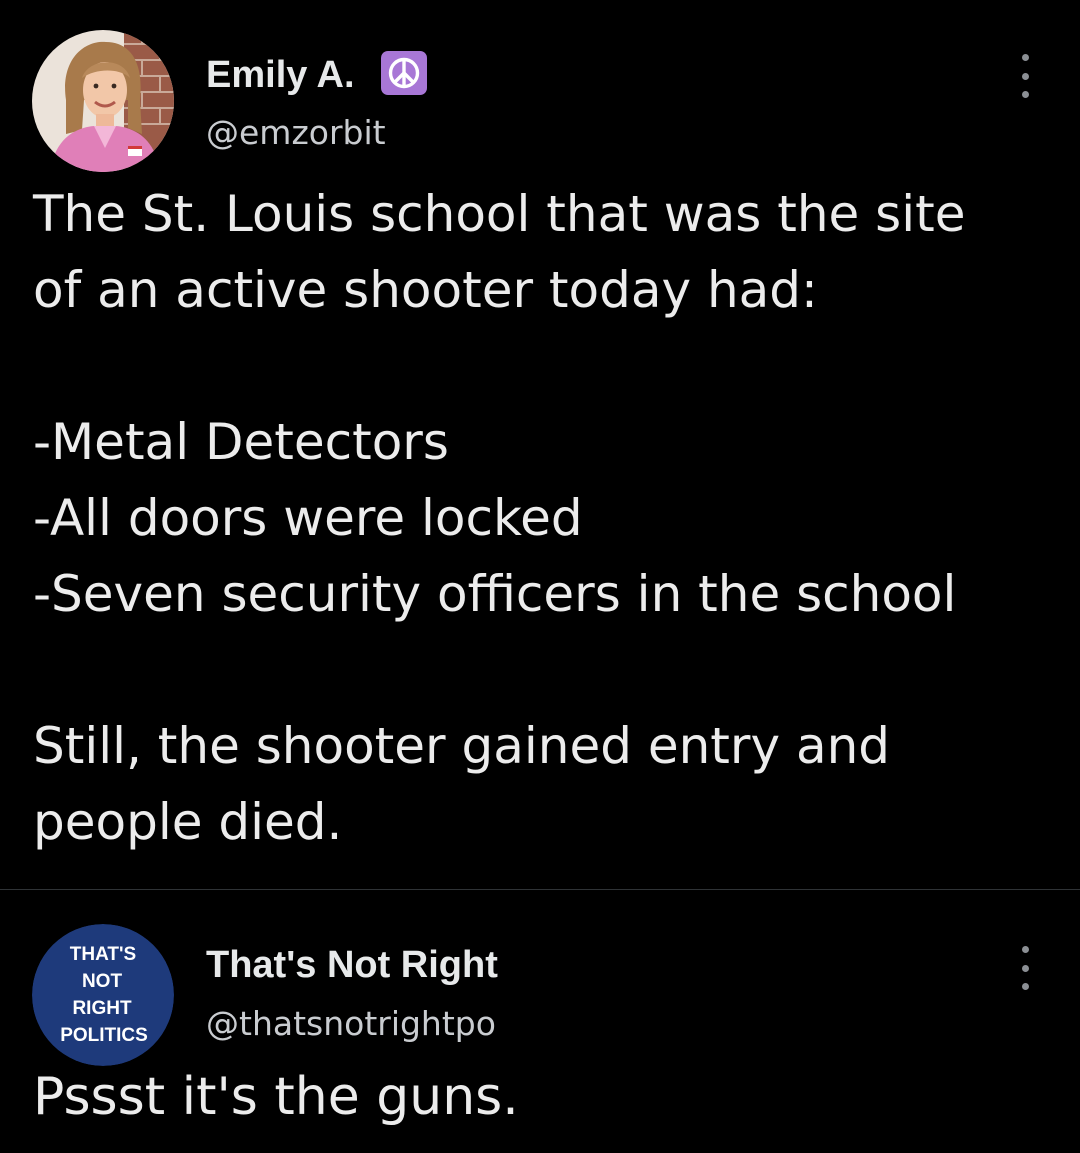 Image resolution: width=1080 pixels, height=1153 pixels. What do you see at coordinates (404, 73) in the screenshot?
I see `peace-sign-icon` at bounding box center [404, 73].